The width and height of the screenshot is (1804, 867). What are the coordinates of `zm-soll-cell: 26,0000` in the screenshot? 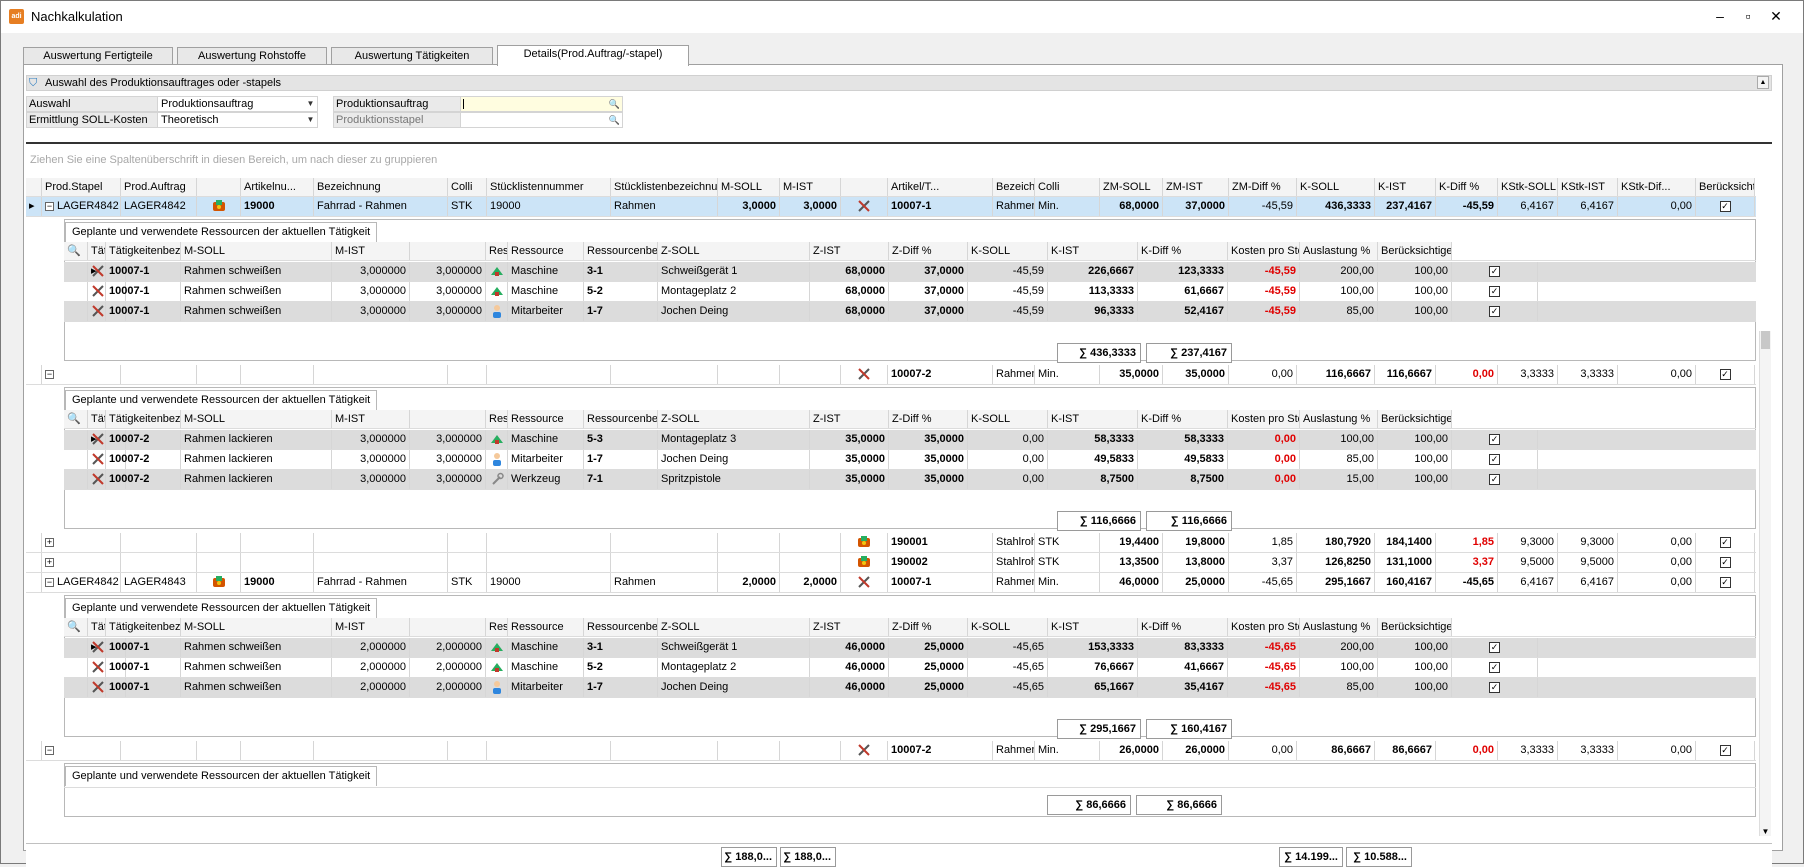 It's located at (1131, 750).